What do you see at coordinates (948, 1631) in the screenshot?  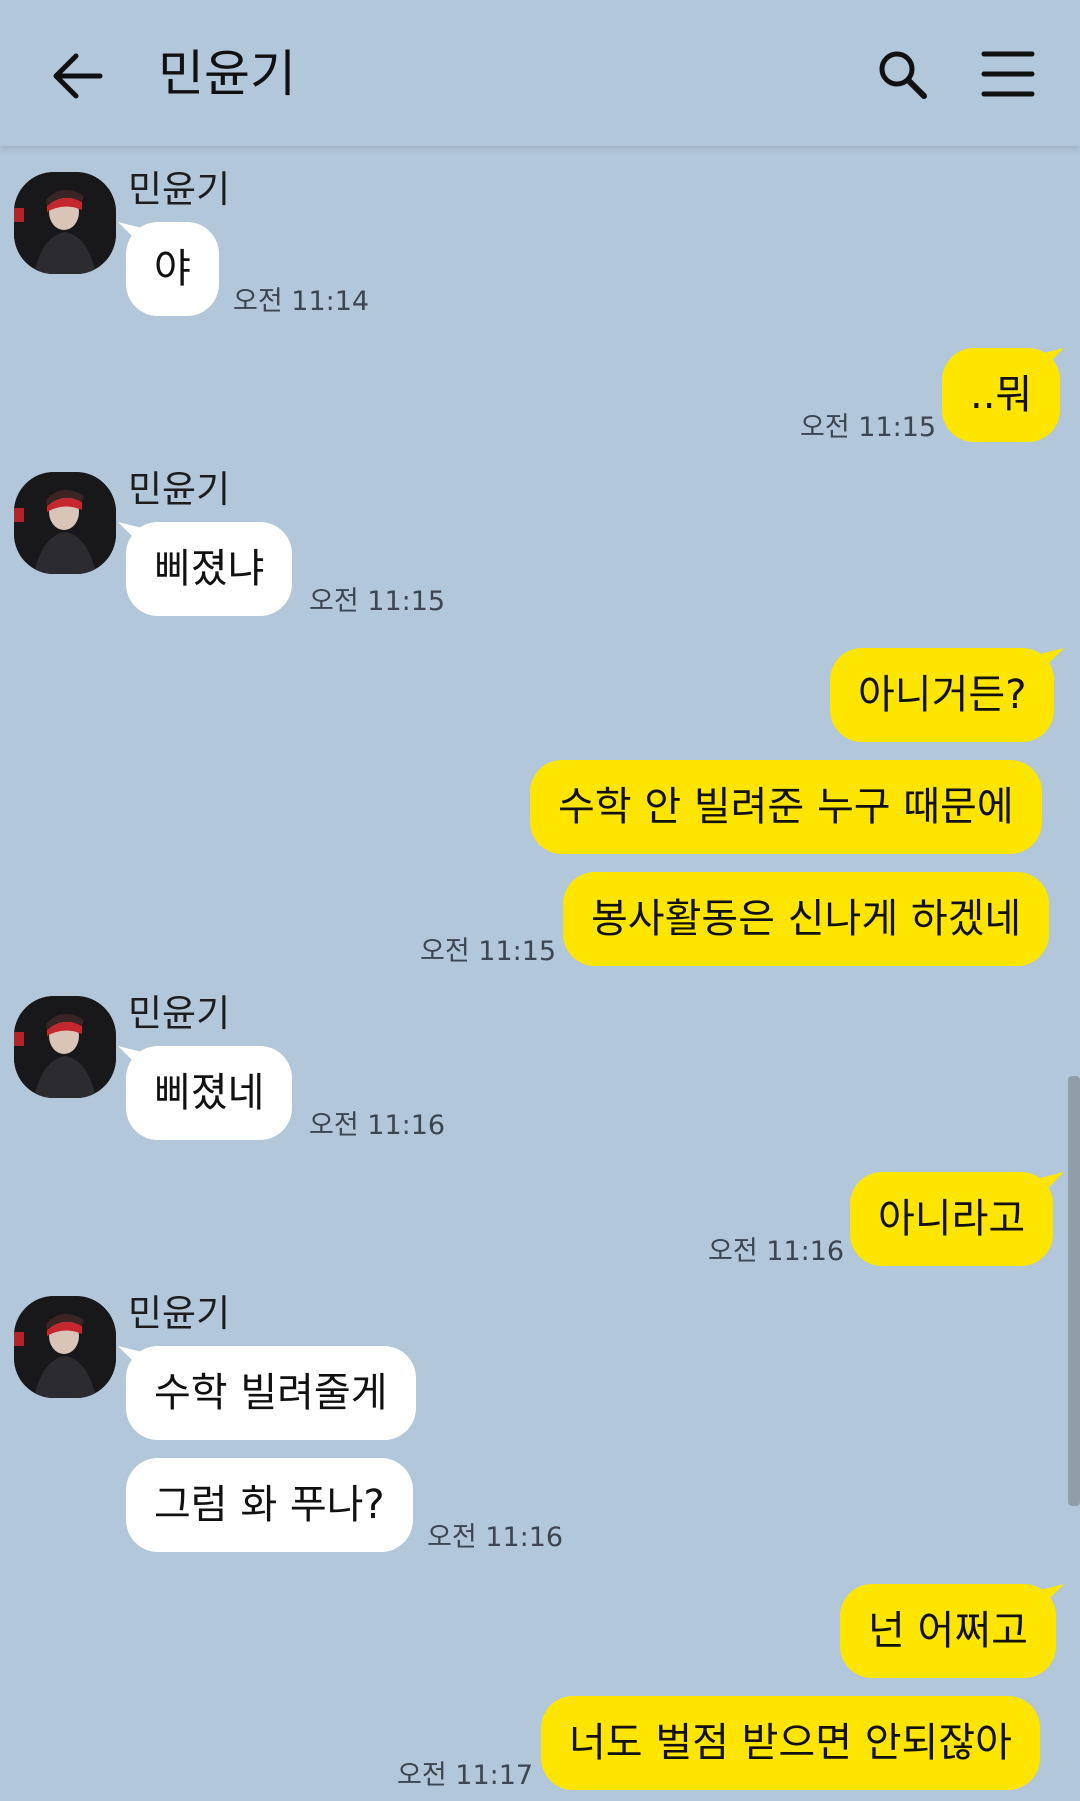 I see `message-bubble-outgoing: 넌 어쩌고` at bounding box center [948, 1631].